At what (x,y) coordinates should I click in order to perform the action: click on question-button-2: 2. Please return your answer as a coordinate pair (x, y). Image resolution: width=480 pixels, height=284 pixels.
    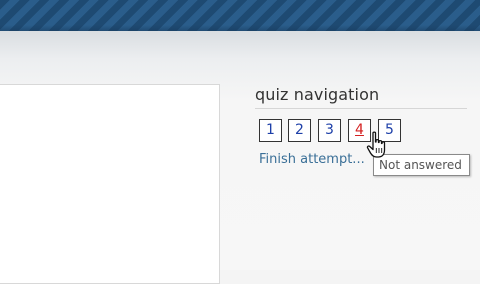
    Looking at the image, I should click on (299, 130).